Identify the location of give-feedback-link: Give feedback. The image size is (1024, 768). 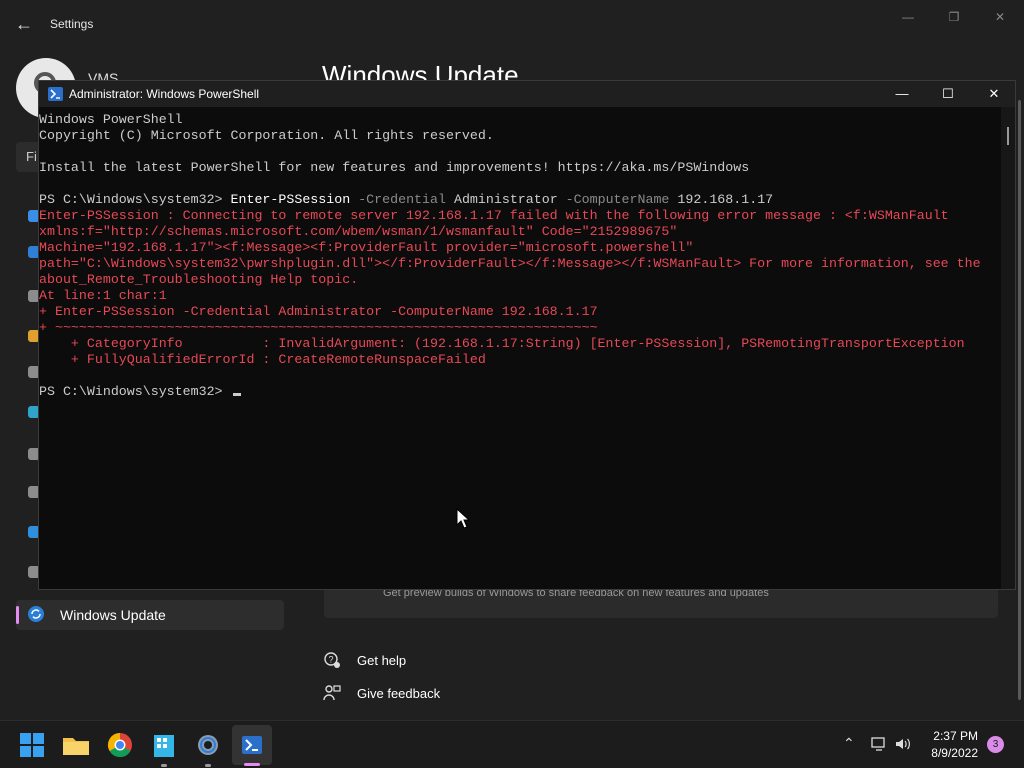
(398, 693).